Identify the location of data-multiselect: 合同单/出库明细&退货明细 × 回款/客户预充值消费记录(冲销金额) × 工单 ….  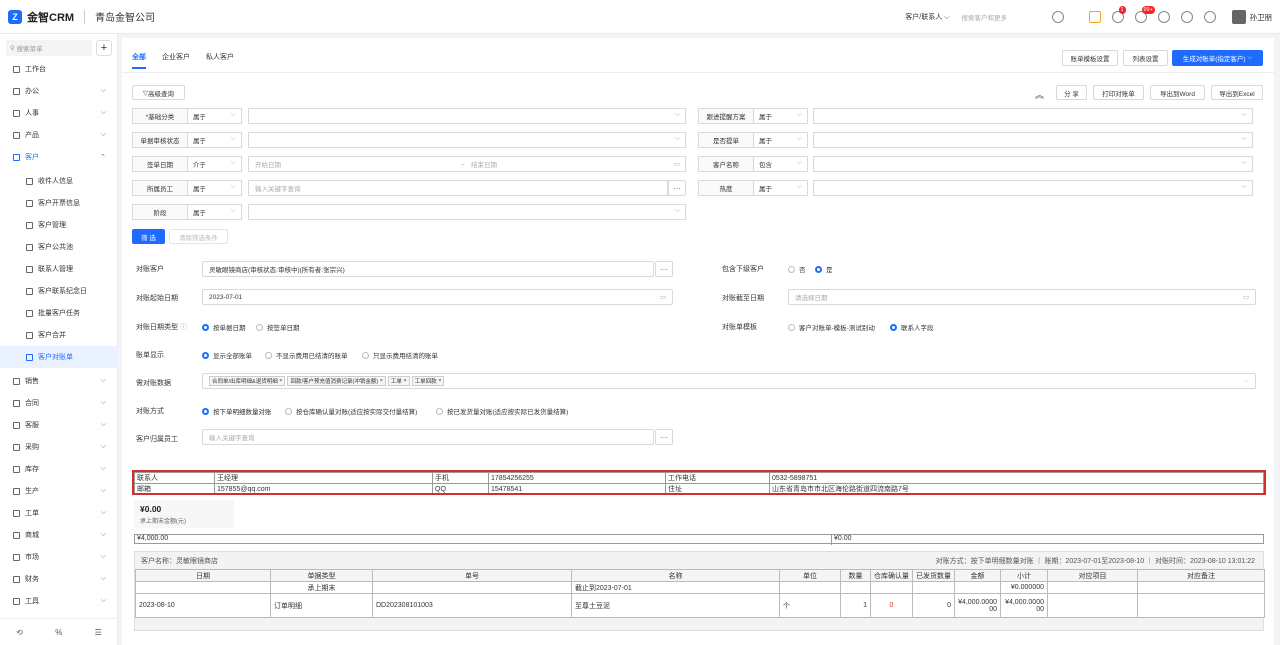
(729, 381).